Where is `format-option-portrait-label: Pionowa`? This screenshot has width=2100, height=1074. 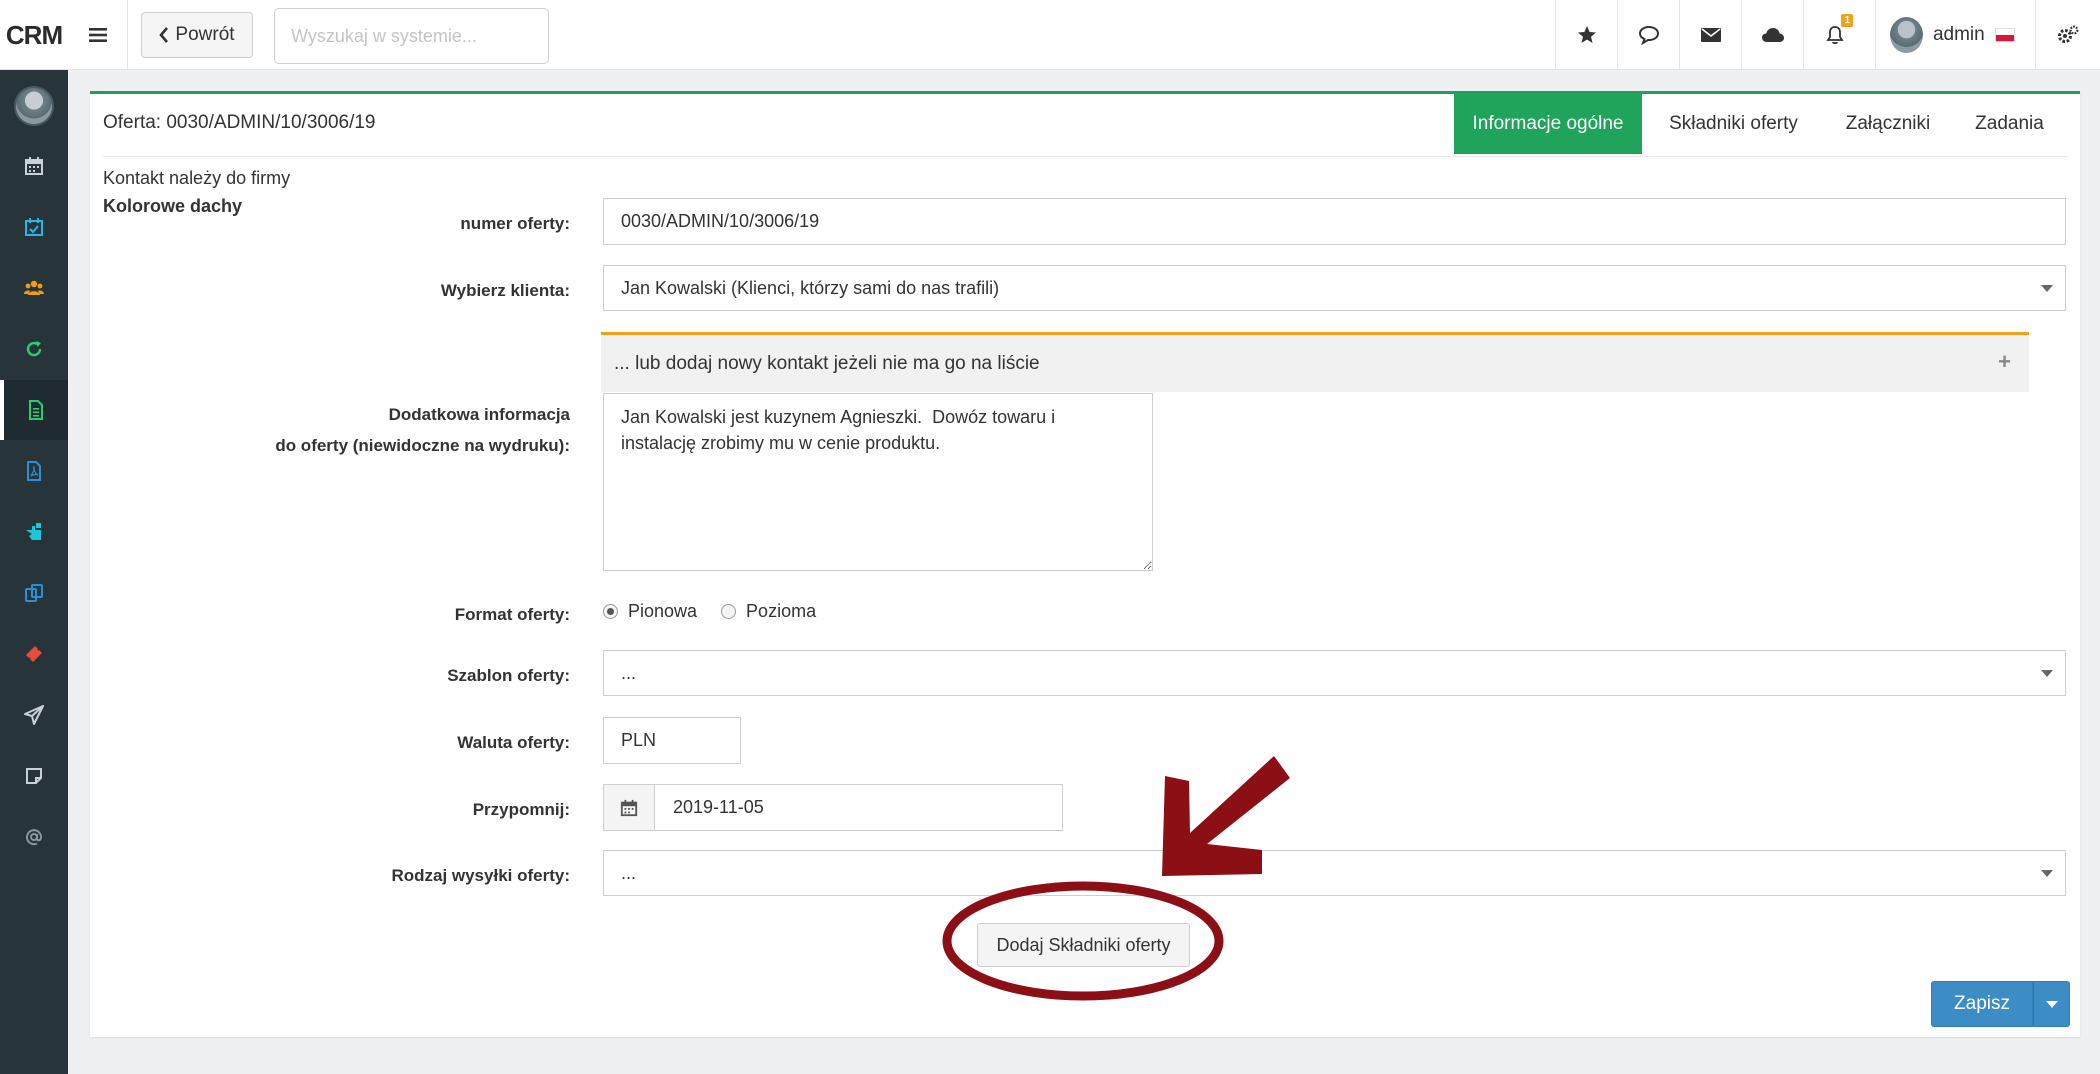 format-option-portrait-label: Pionowa is located at coordinates (663, 611).